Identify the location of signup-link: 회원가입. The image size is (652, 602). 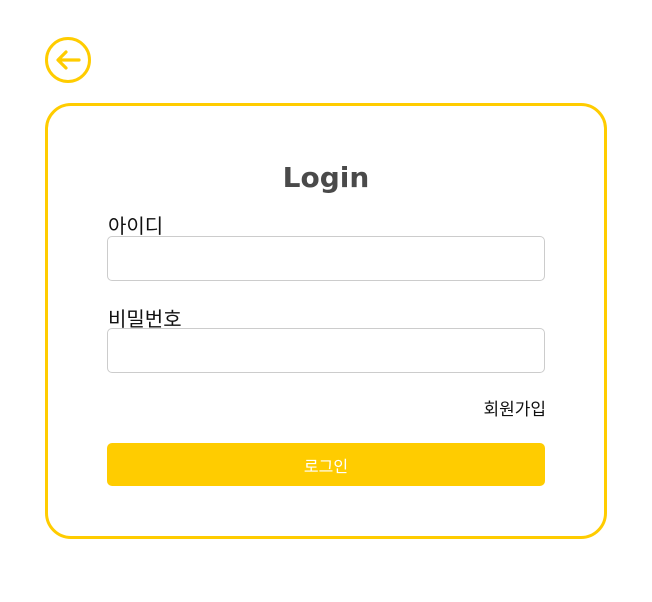
(514, 407).